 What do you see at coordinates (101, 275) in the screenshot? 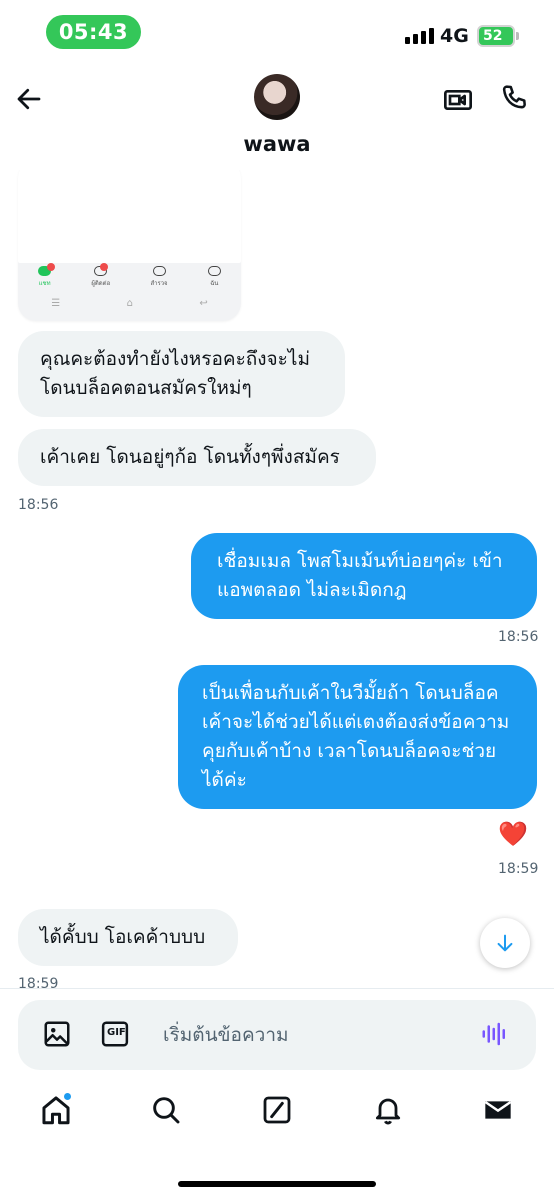
I see `attachment-tab-contacts: ผู้ติดต่อ` at bounding box center [101, 275].